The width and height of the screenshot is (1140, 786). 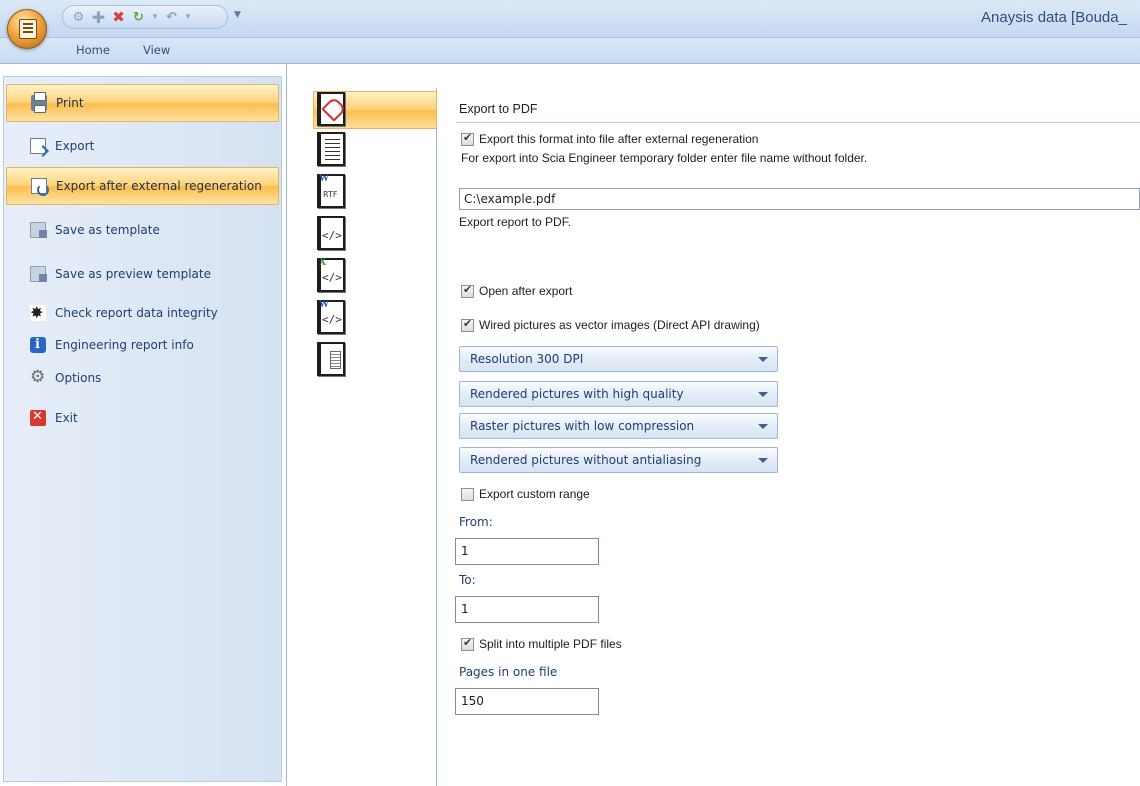 What do you see at coordinates (38, 377) in the screenshot?
I see `gear-icon` at bounding box center [38, 377].